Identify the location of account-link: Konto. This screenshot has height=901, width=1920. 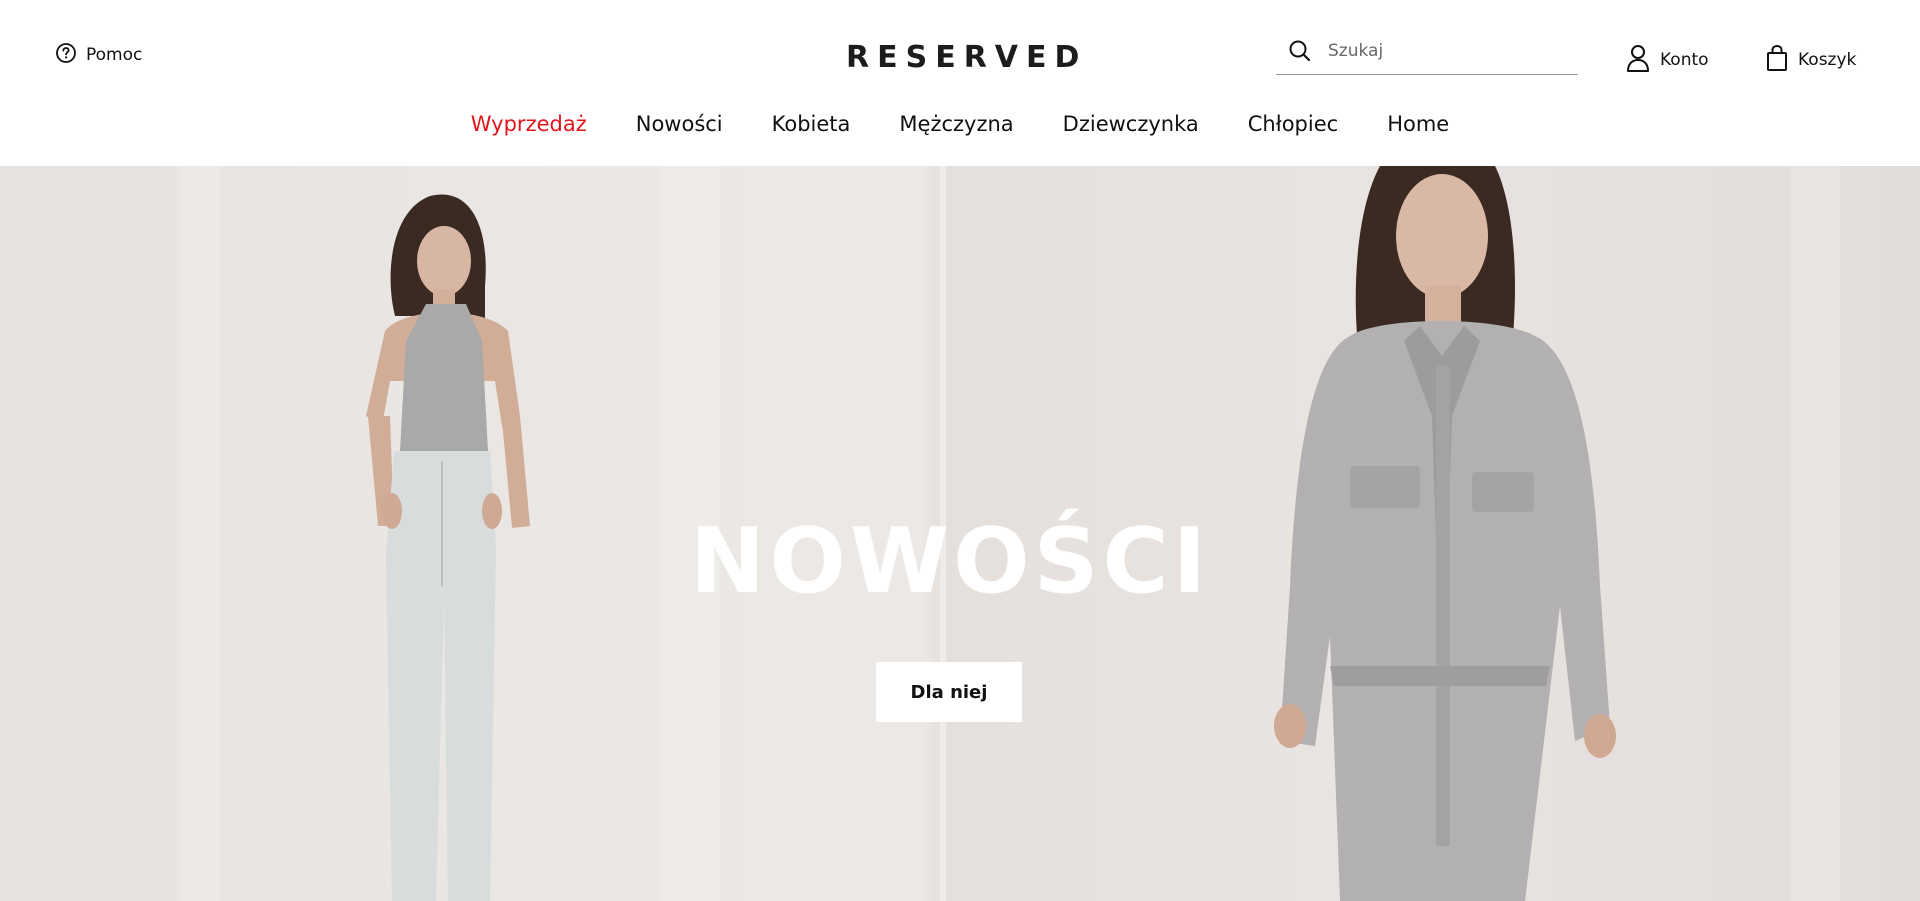
(1667, 60).